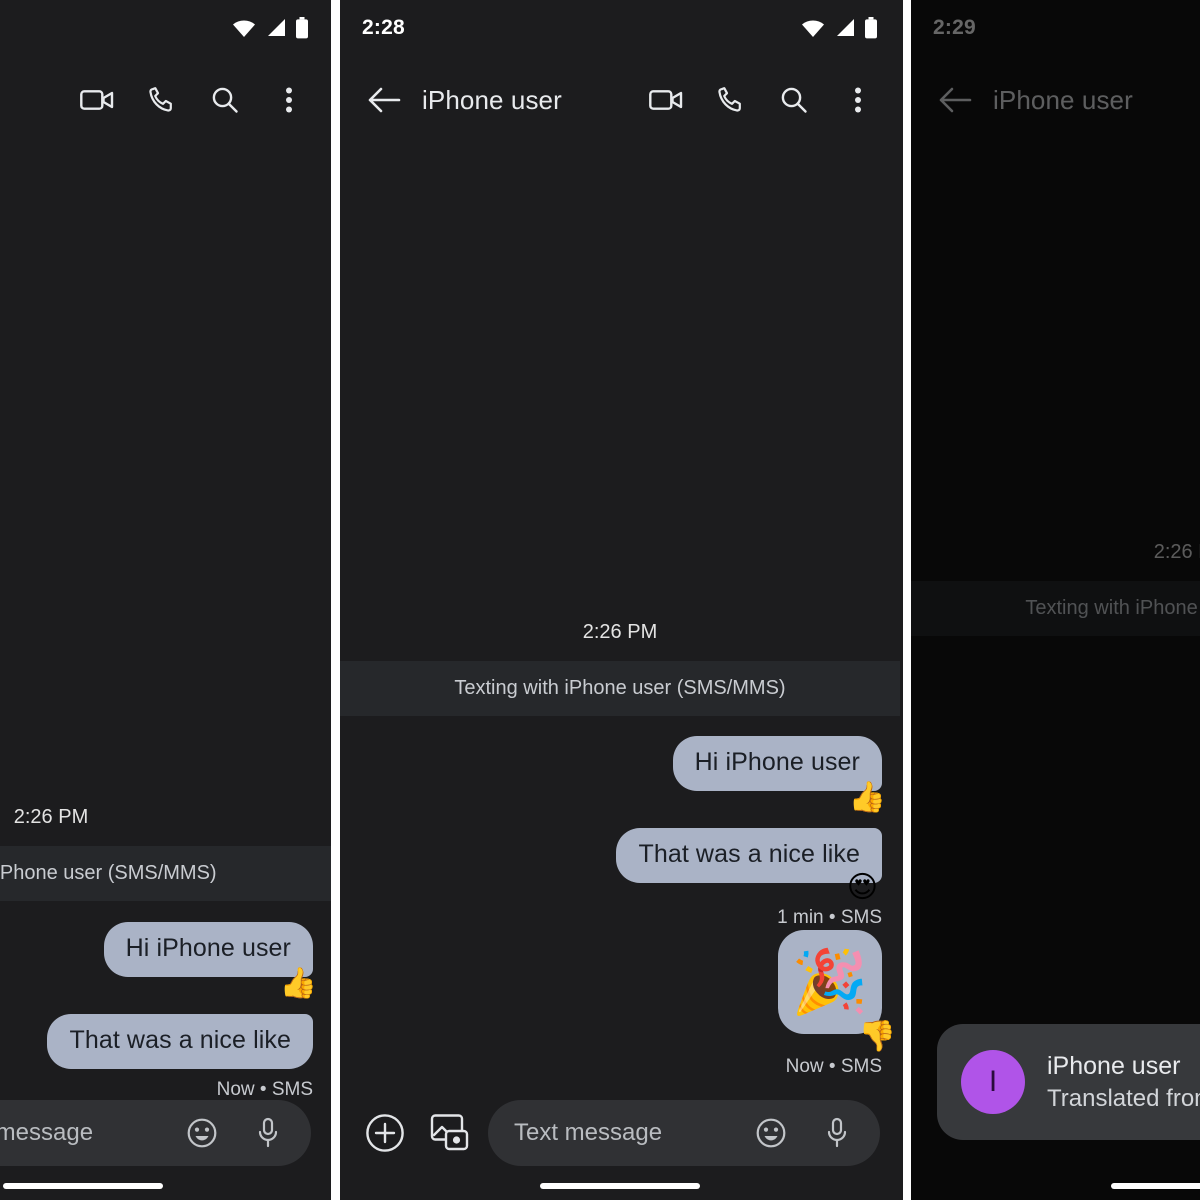 The height and width of the screenshot is (1200, 1200). Describe the element at coordinates (1123, 1082) in the screenshot. I see `notification-text: iPhone user Translated from iPhone` at that location.